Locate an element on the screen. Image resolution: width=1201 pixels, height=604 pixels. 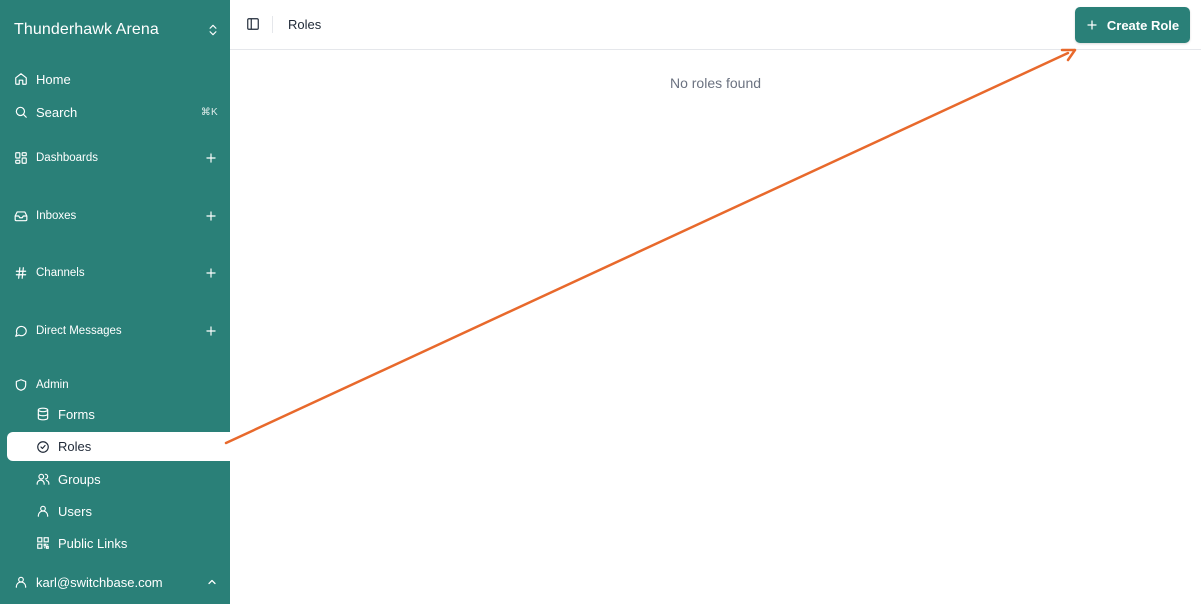
admin-item-label: Groups is located at coordinates (79, 479).